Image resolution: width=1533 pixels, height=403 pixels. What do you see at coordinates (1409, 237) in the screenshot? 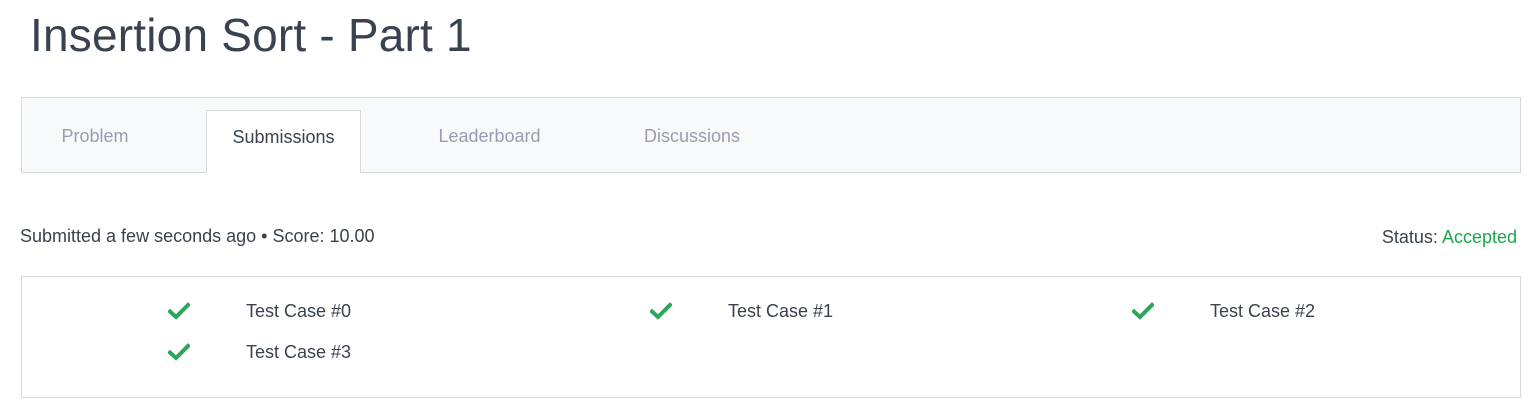
I see `status-label: Status:` at bounding box center [1409, 237].